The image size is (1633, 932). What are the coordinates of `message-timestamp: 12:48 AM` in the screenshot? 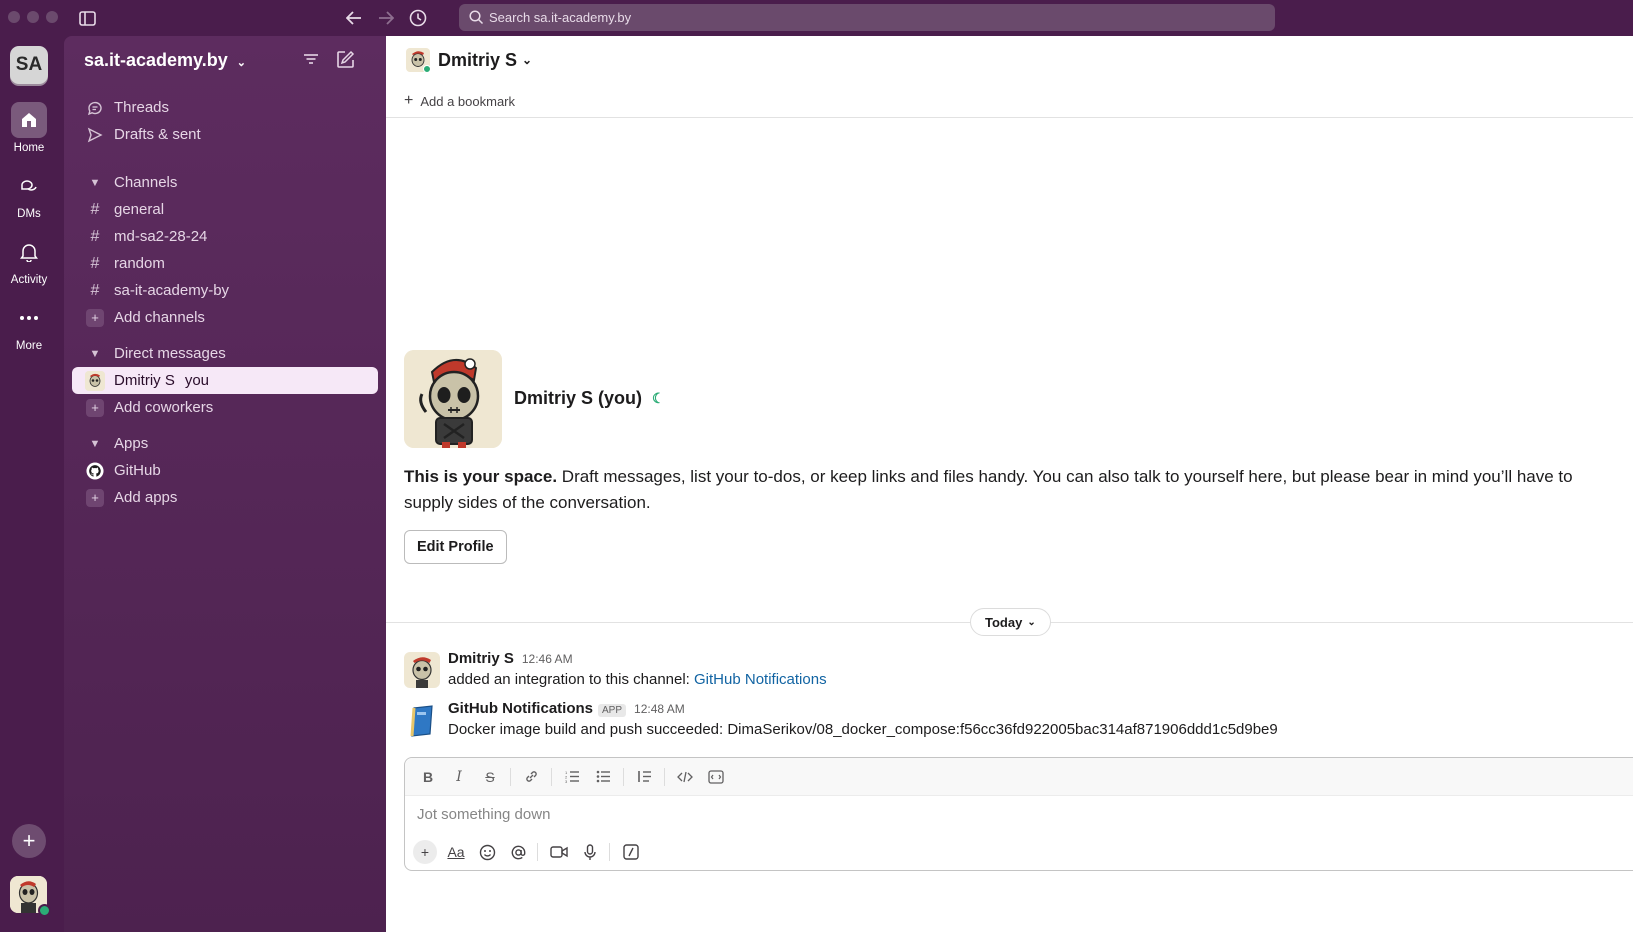 It's located at (659, 709).